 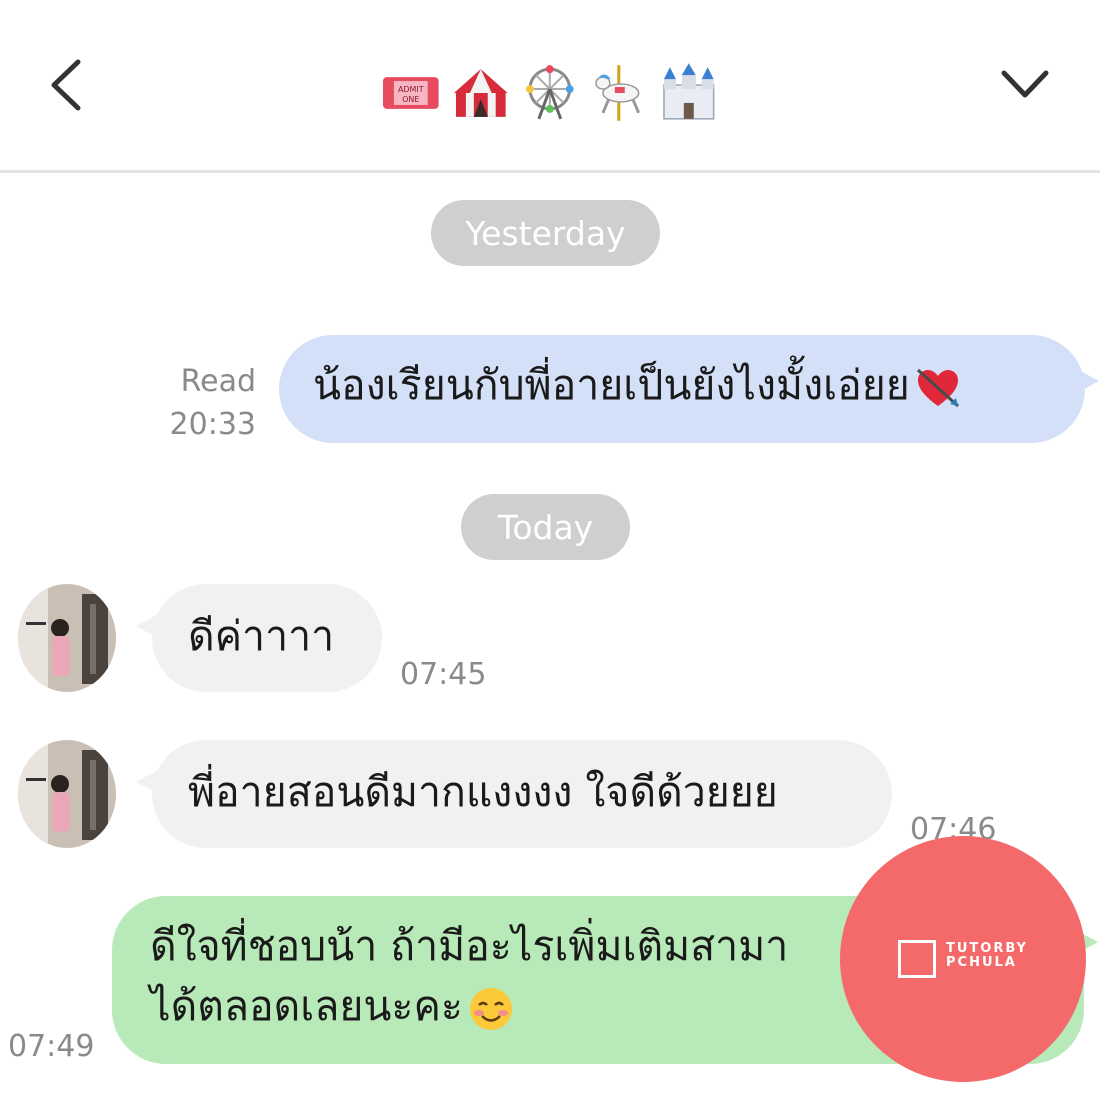 I want to click on message-time: 20:33, so click(x=212, y=424).